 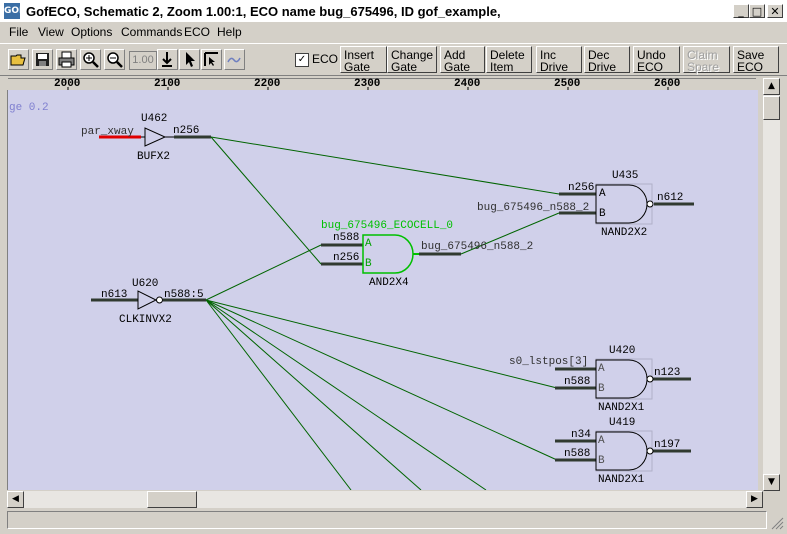 What do you see at coordinates (145, 320) in the screenshot?
I see `svg-text: CLKINVX2` at bounding box center [145, 320].